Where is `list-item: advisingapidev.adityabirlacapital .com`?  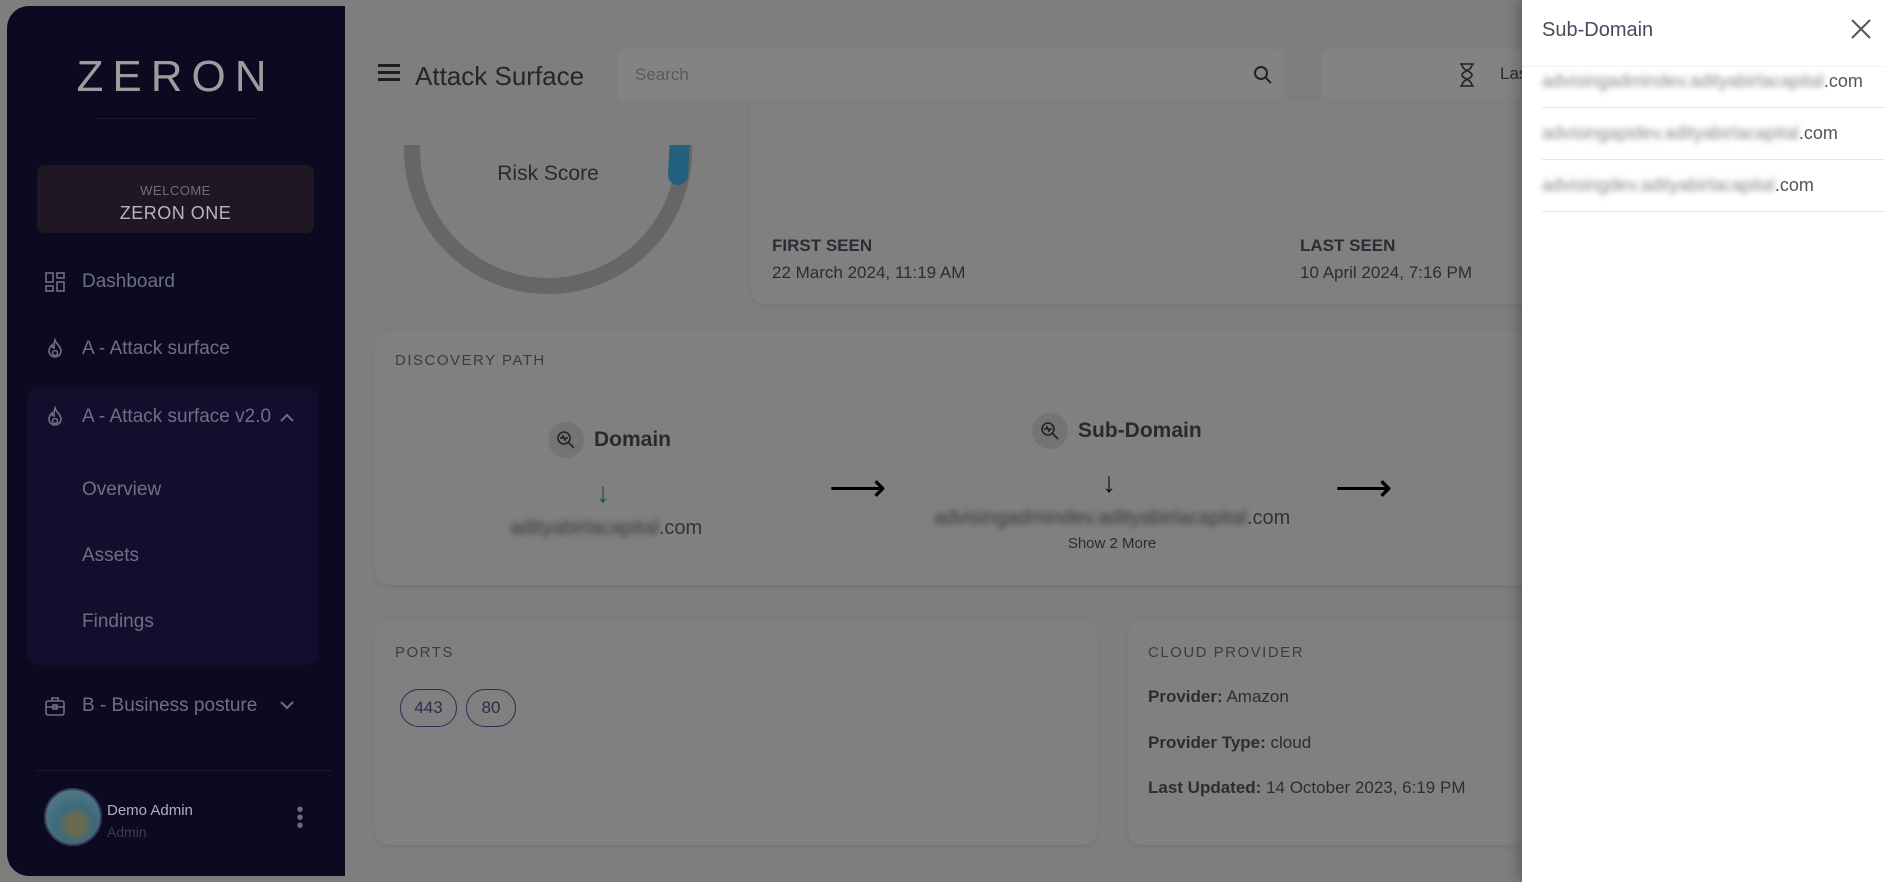 list-item: advisingapidev.adityabirlacapital .com is located at coordinates (1713, 134).